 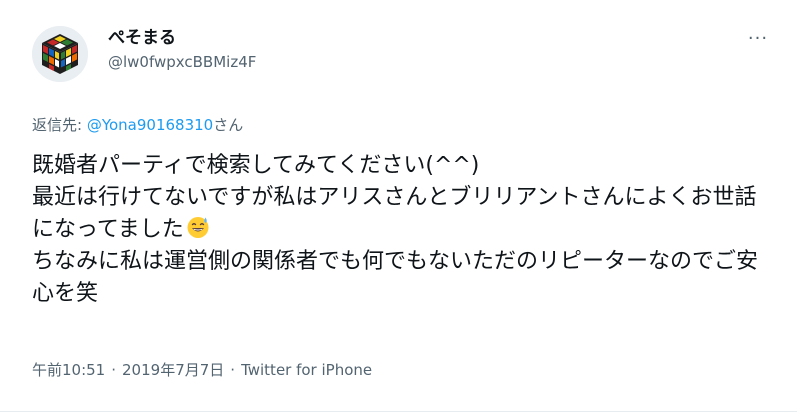 What do you see at coordinates (228, 125) in the screenshot?
I see `reply-suffix: さん` at bounding box center [228, 125].